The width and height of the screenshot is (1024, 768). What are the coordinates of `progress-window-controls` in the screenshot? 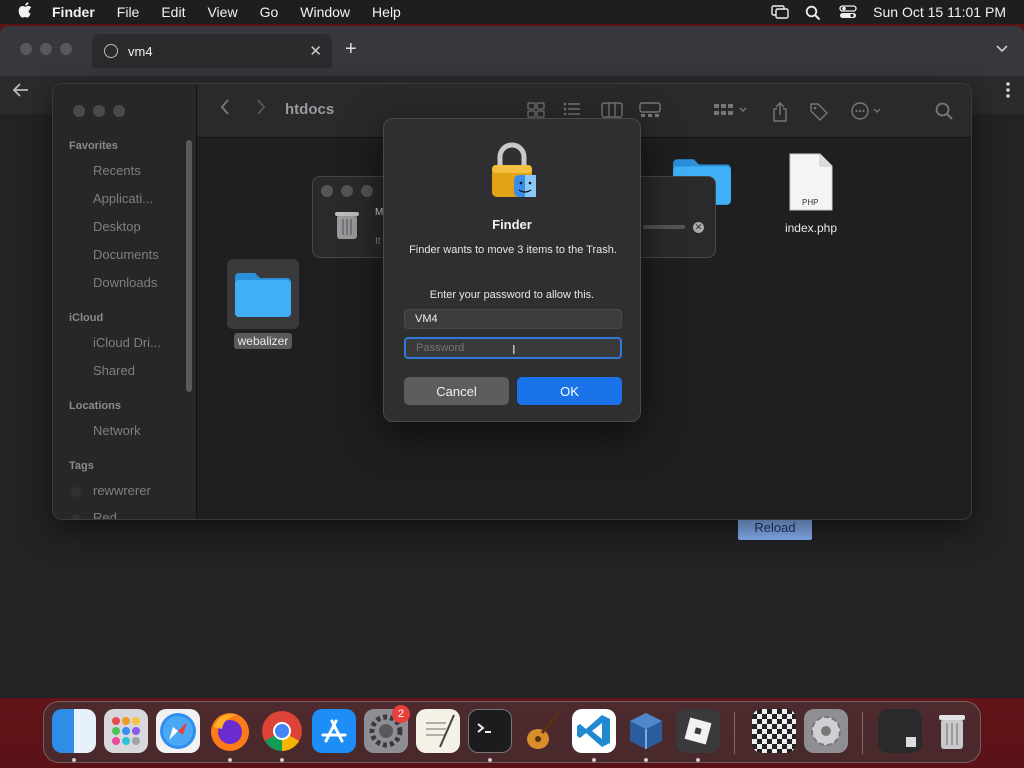 It's located at (347, 191).